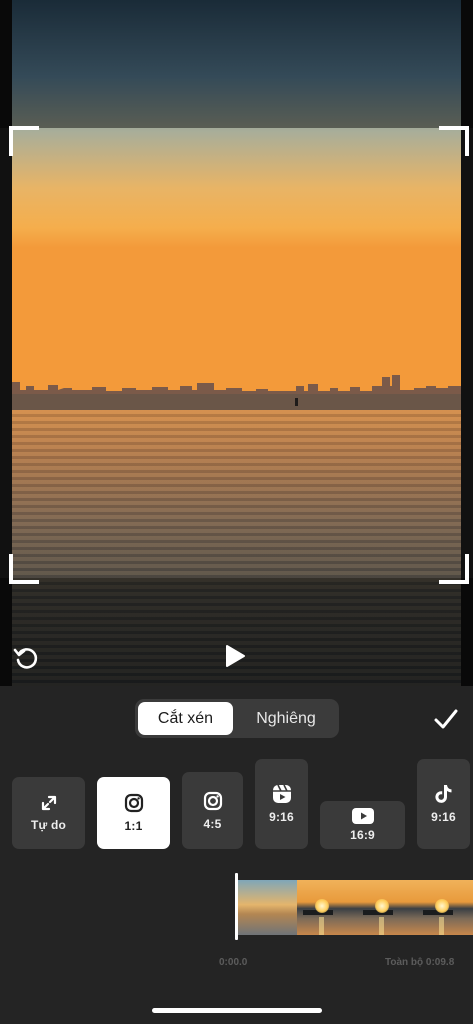 This screenshot has height=1024, width=473. I want to click on home-indicator, so click(237, 1010).